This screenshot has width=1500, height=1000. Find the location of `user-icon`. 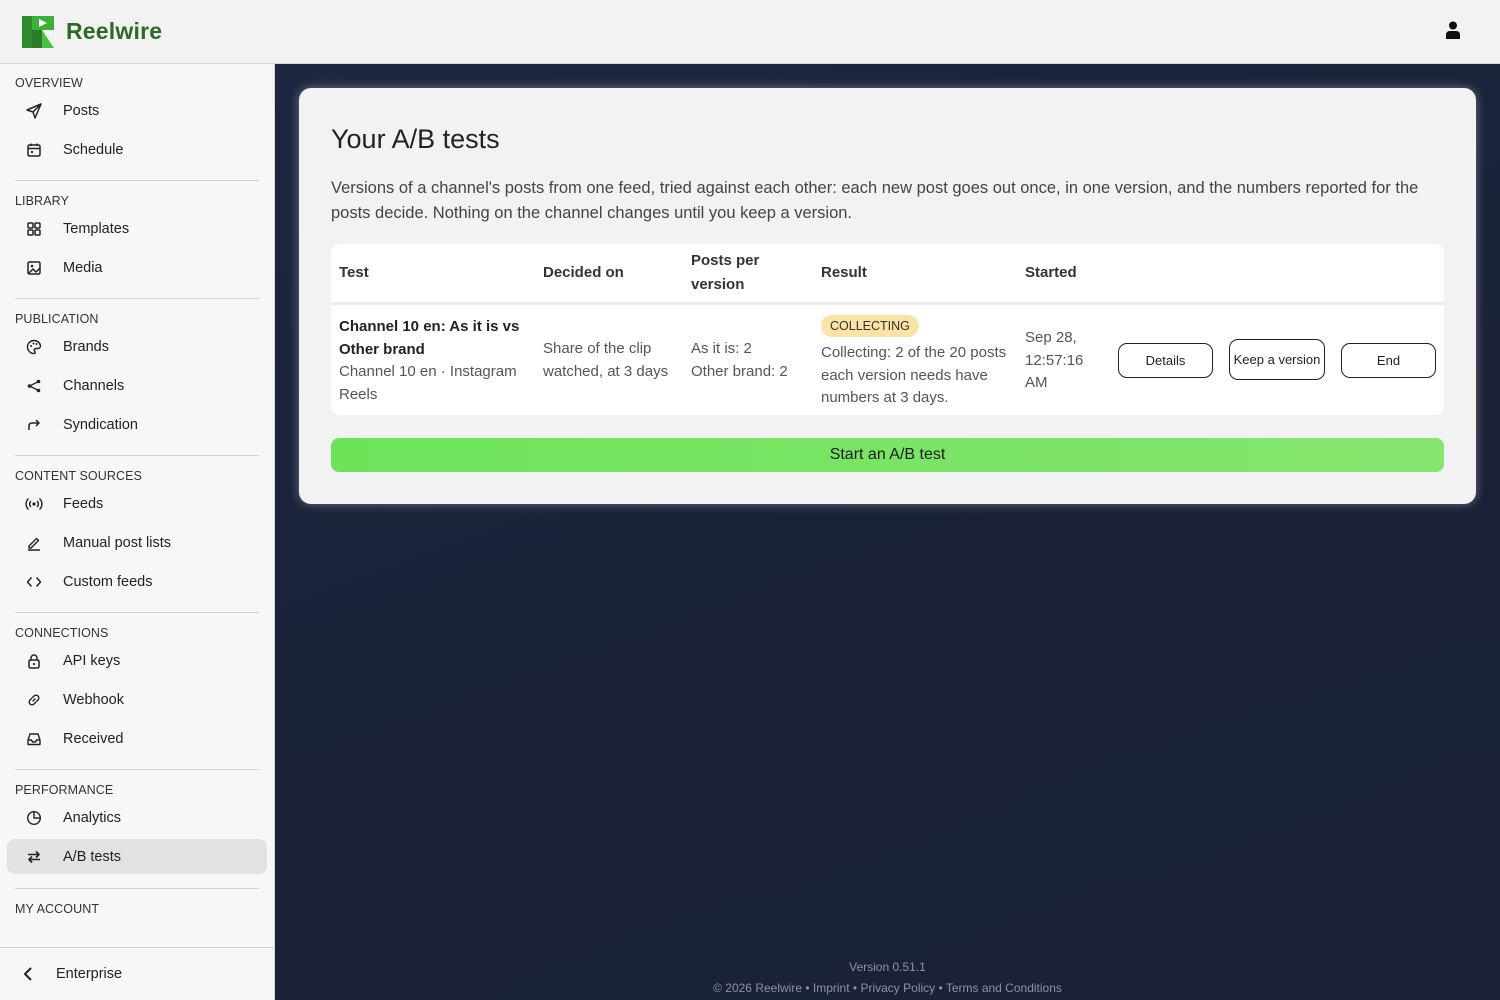

user-icon is located at coordinates (1453, 30).